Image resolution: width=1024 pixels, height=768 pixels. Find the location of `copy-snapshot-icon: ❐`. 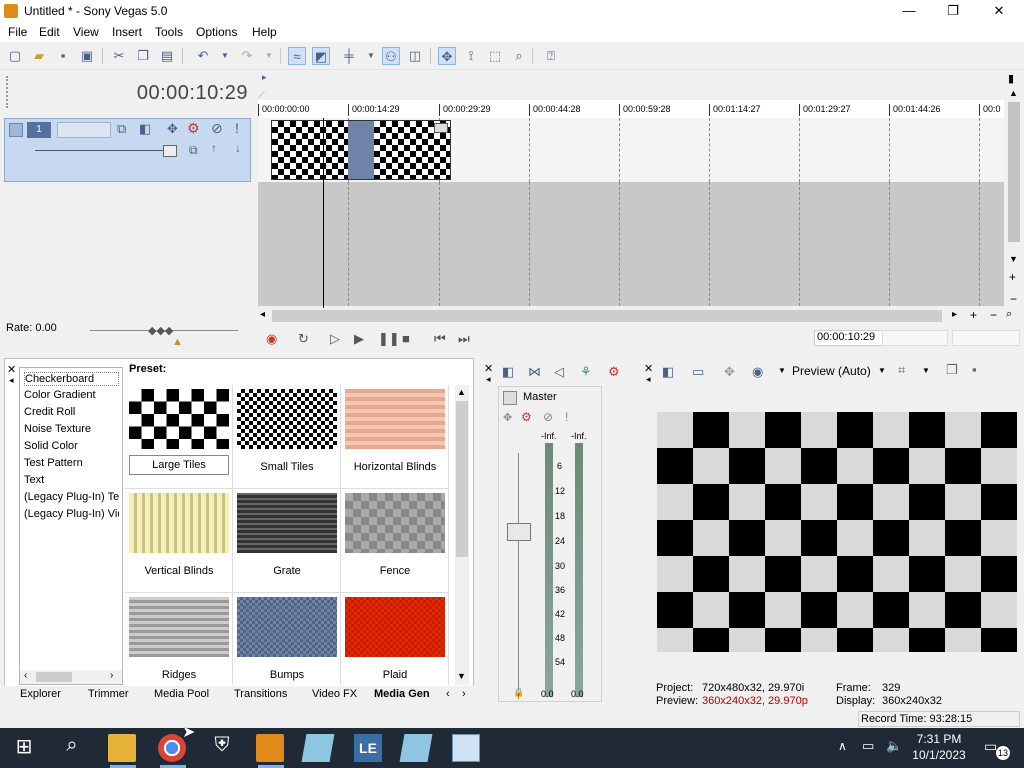

copy-snapshot-icon: ❐ is located at coordinates (952, 370).